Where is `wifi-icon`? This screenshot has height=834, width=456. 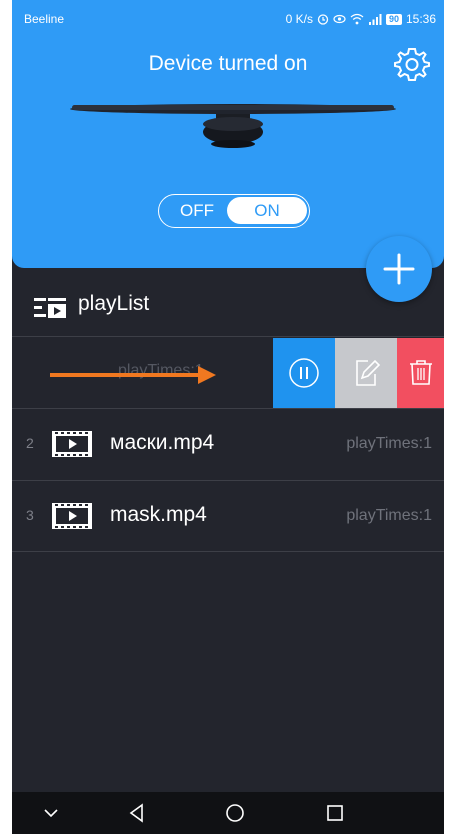 wifi-icon is located at coordinates (357, 19).